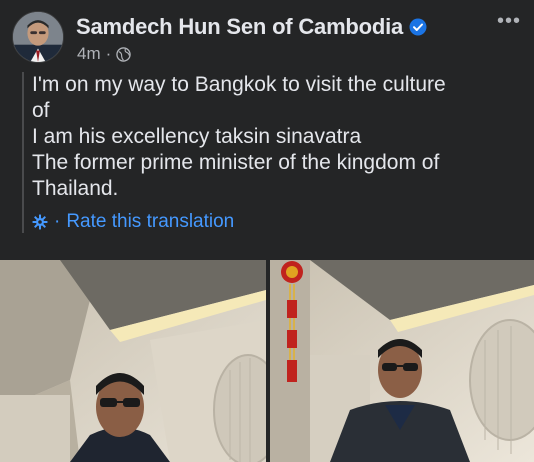  Describe the element at coordinates (418, 27) in the screenshot. I see `verified-badge-icon` at that location.